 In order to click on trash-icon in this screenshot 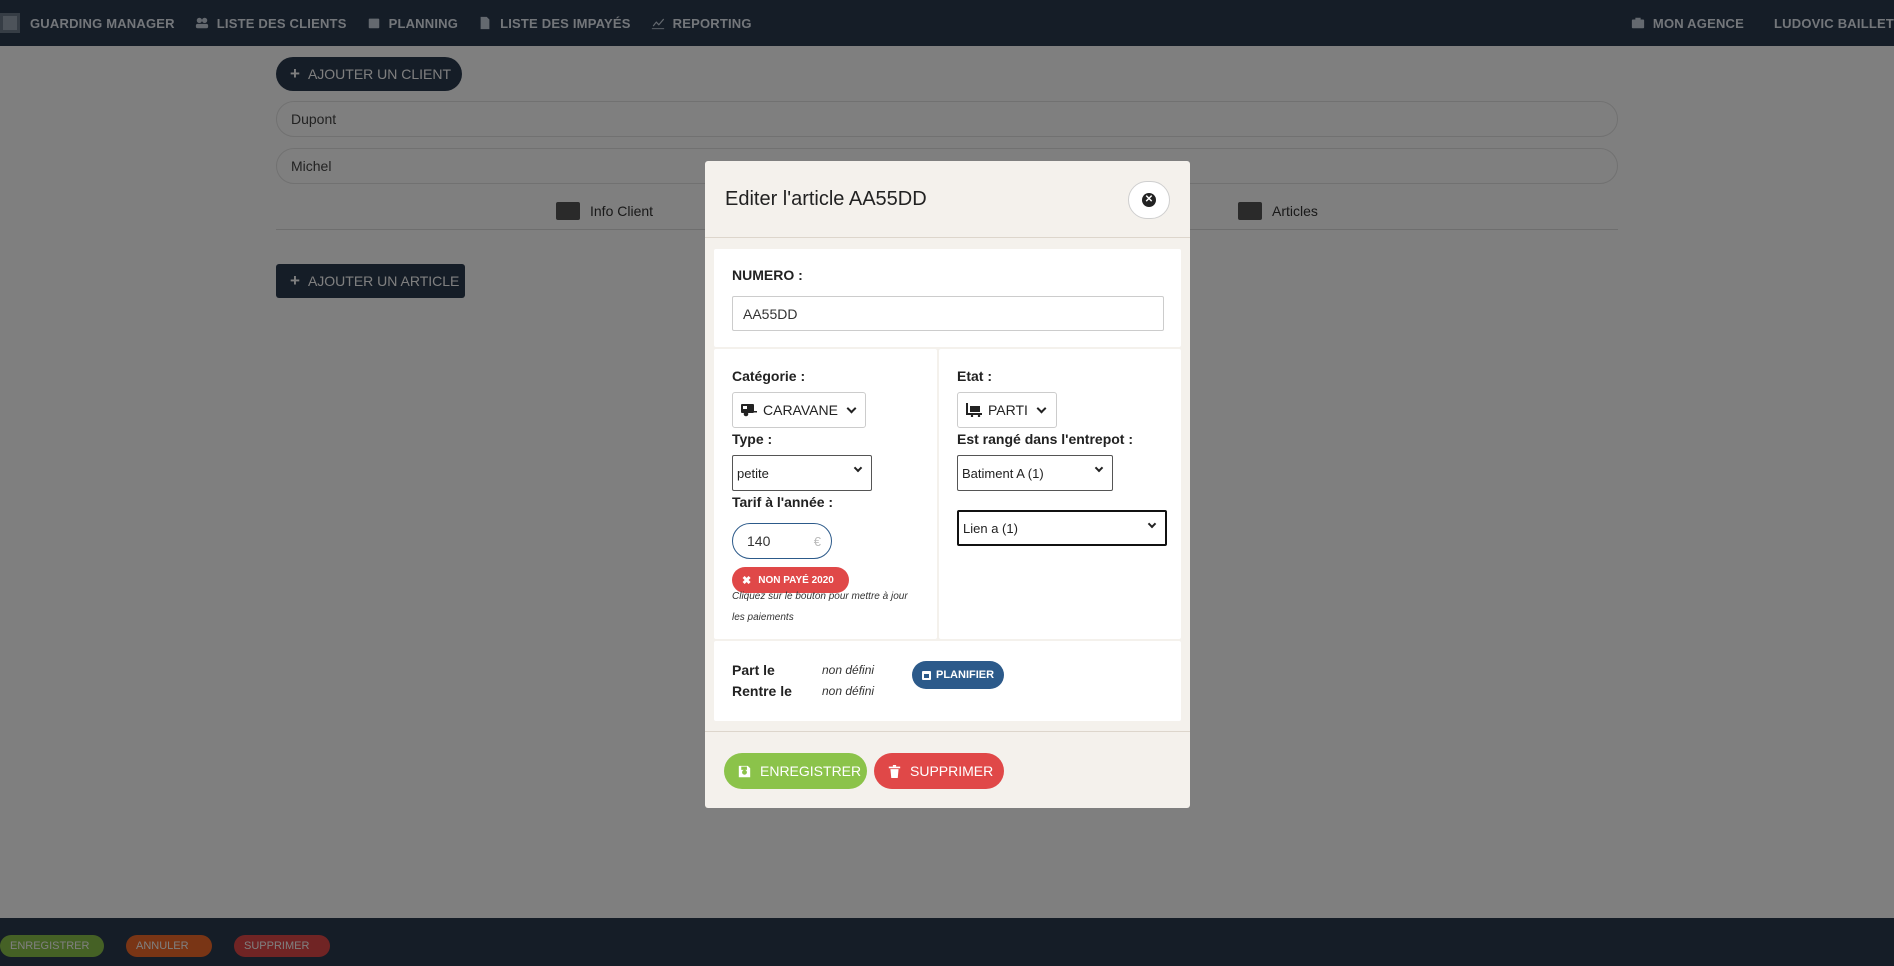, I will do `click(894, 771)`.